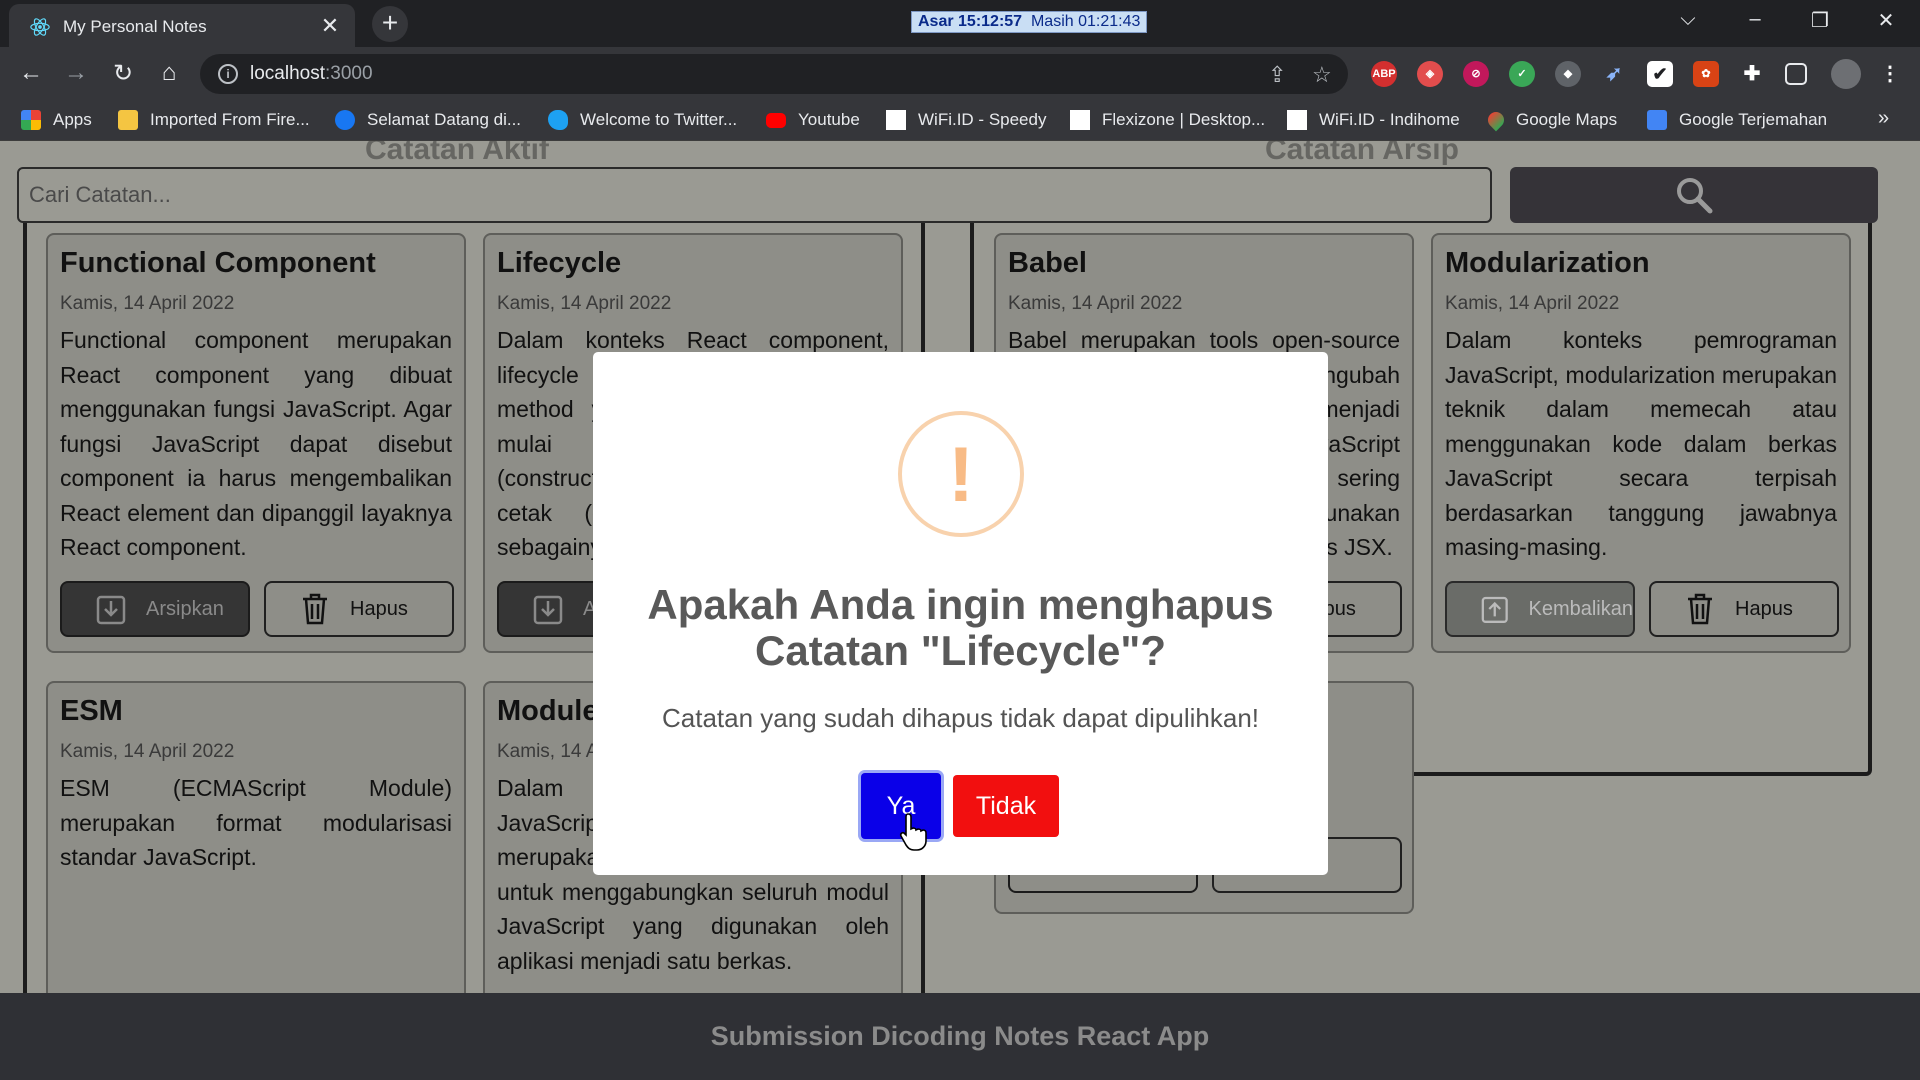 The width and height of the screenshot is (1920, 1080). I want to click on search-button, so click(1694, 195).